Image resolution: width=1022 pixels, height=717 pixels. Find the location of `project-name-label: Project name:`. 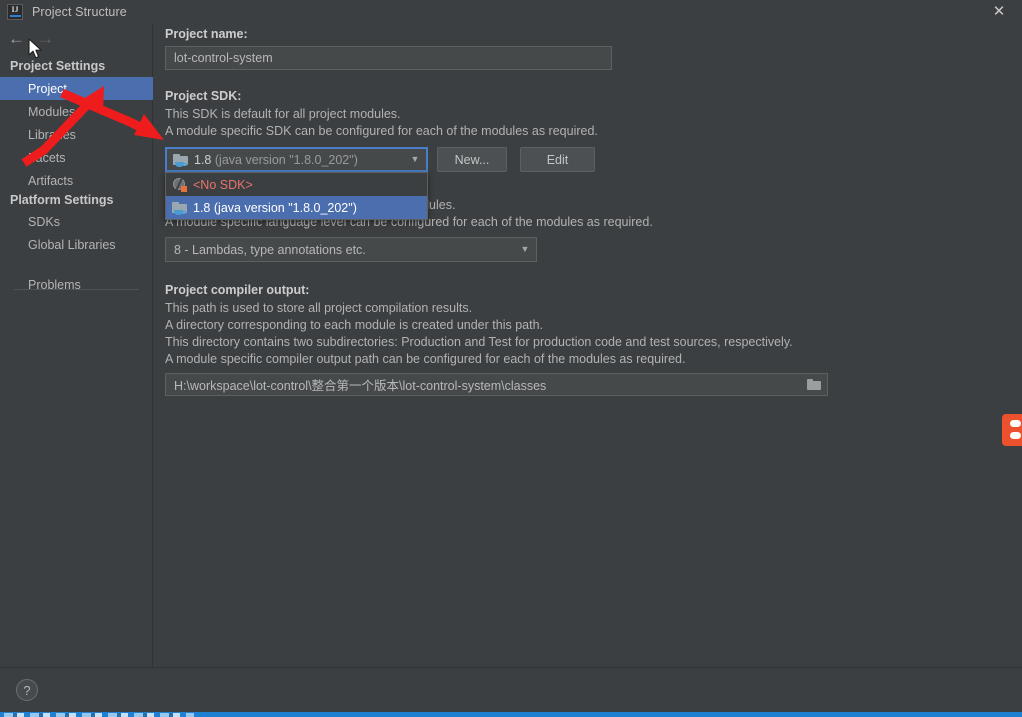

project-name-label: Project name: is located at coordinates (206, 34).